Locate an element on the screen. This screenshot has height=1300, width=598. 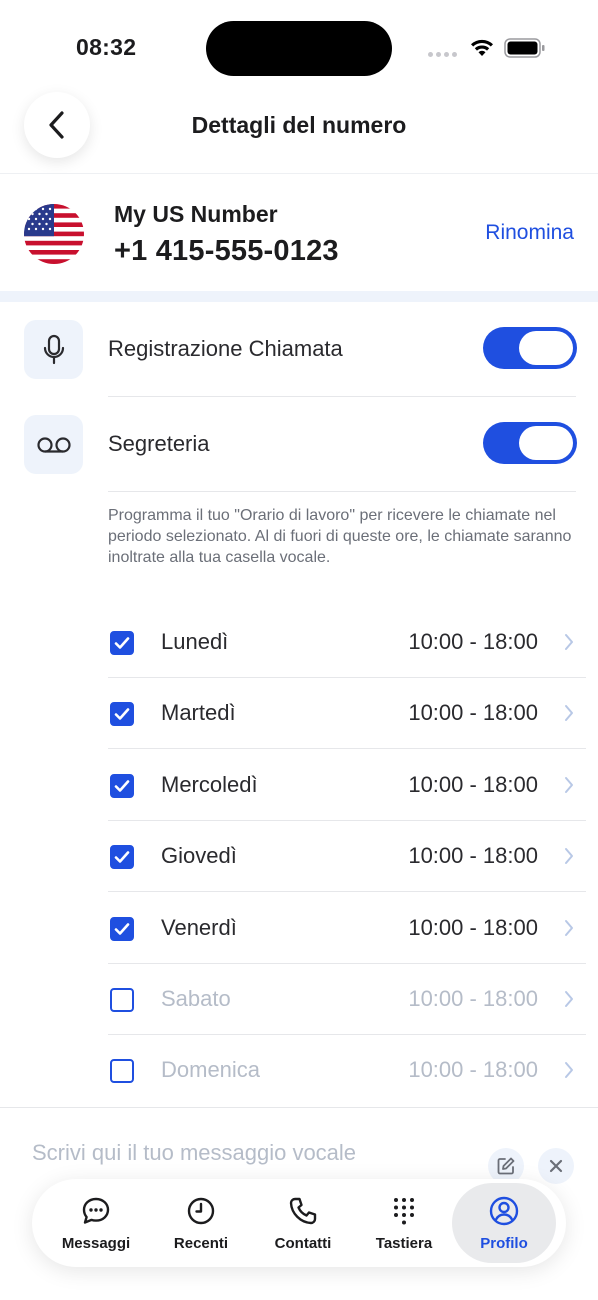
rename-button: Rinomina is located at coordinates (529, 233).